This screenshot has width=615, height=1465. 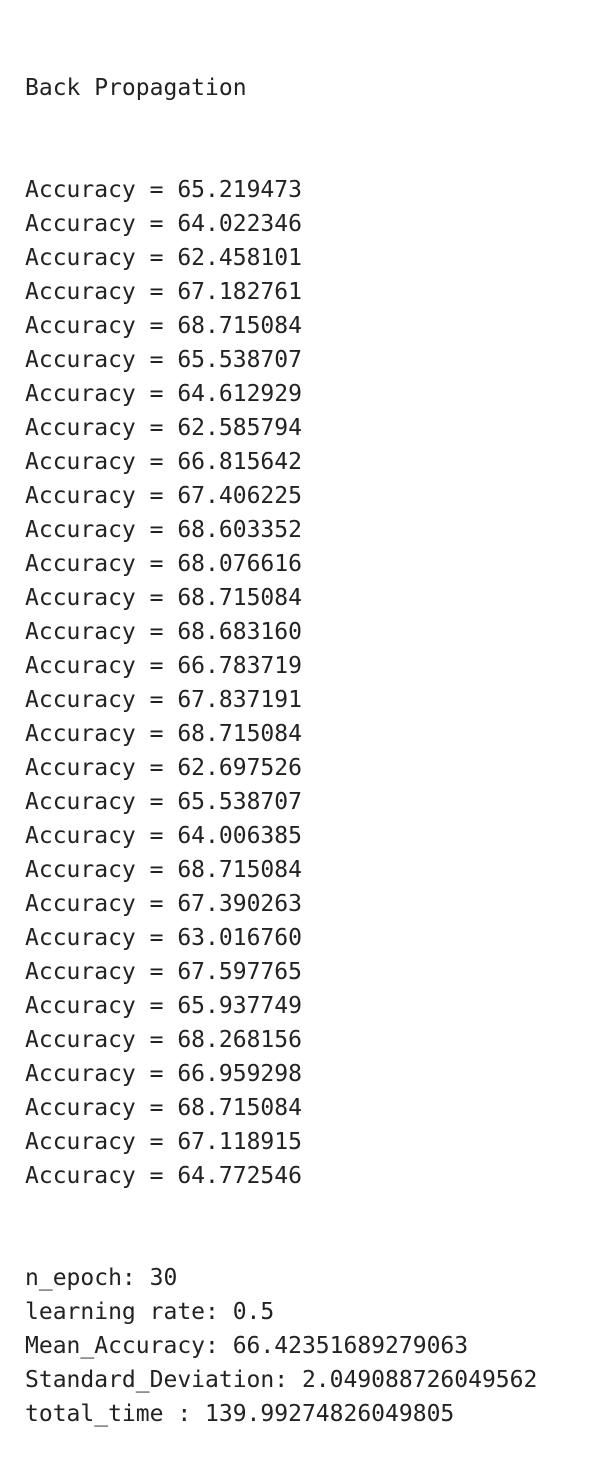 What do you see at coordinates (239, 564) in the screenshot?
I see `accuracy-value: 68.076616` at bounding box center [239, 564].